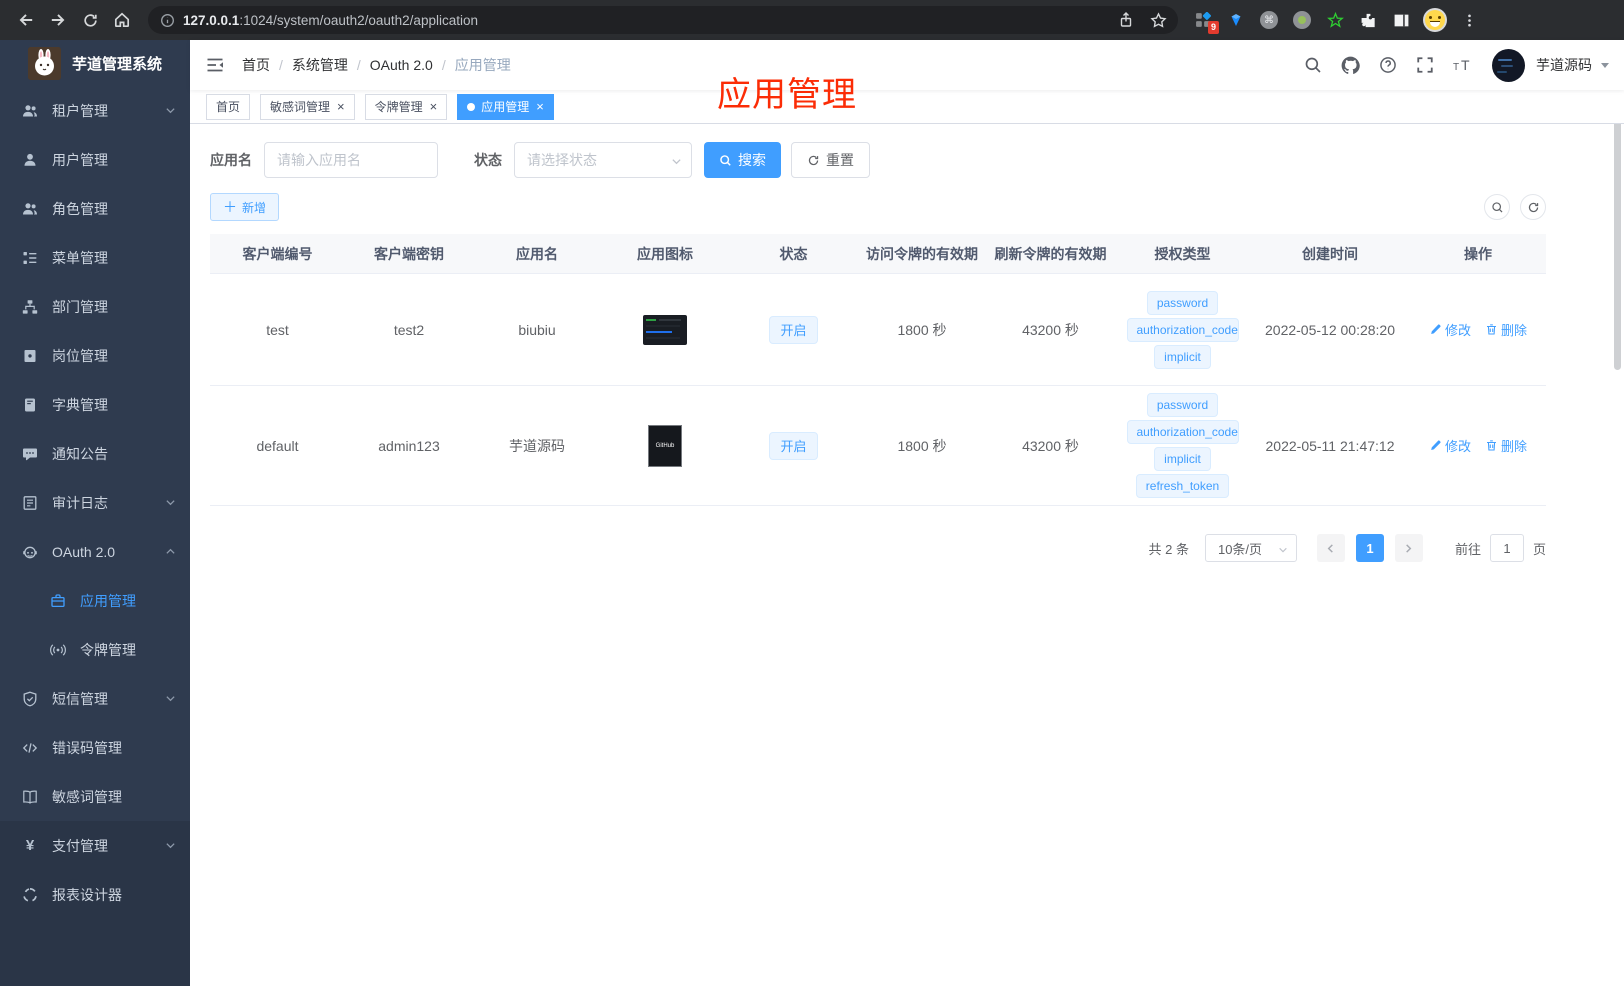  I want to click on reset-button: 重置, so click(830, 160).